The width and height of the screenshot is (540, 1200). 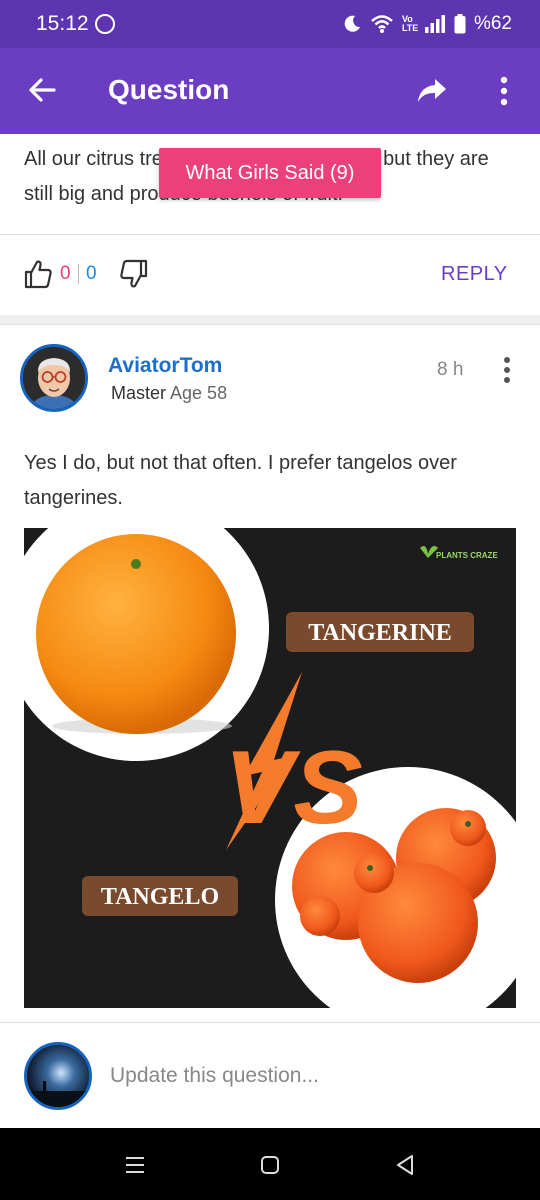 What do you see at coordinates (78, 274) in the screenshot?
I see `vote-separator` at bounding box center [78, 274].